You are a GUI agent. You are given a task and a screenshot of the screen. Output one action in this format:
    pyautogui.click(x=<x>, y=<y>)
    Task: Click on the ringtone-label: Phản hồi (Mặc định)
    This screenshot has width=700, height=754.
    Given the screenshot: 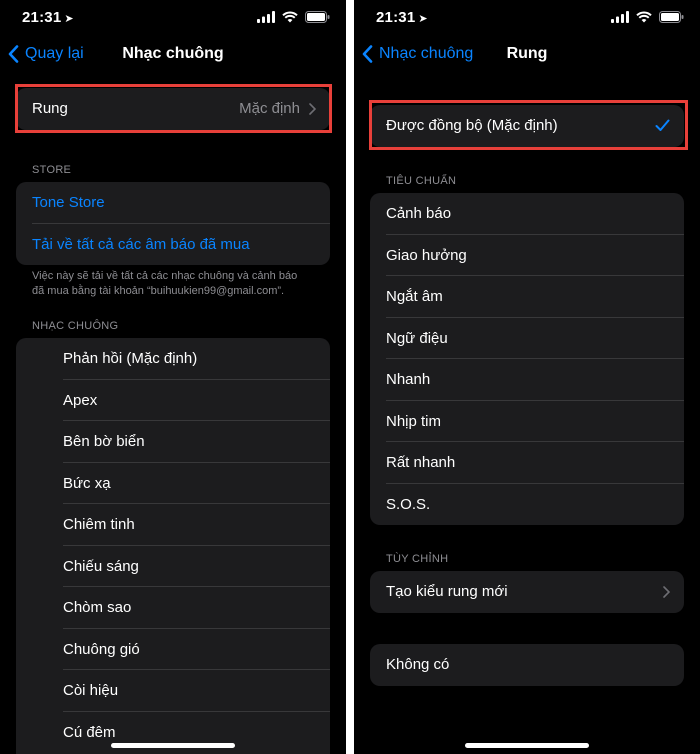 What is the action you would take?
    pyautogui.click(x=130, y=359)
    